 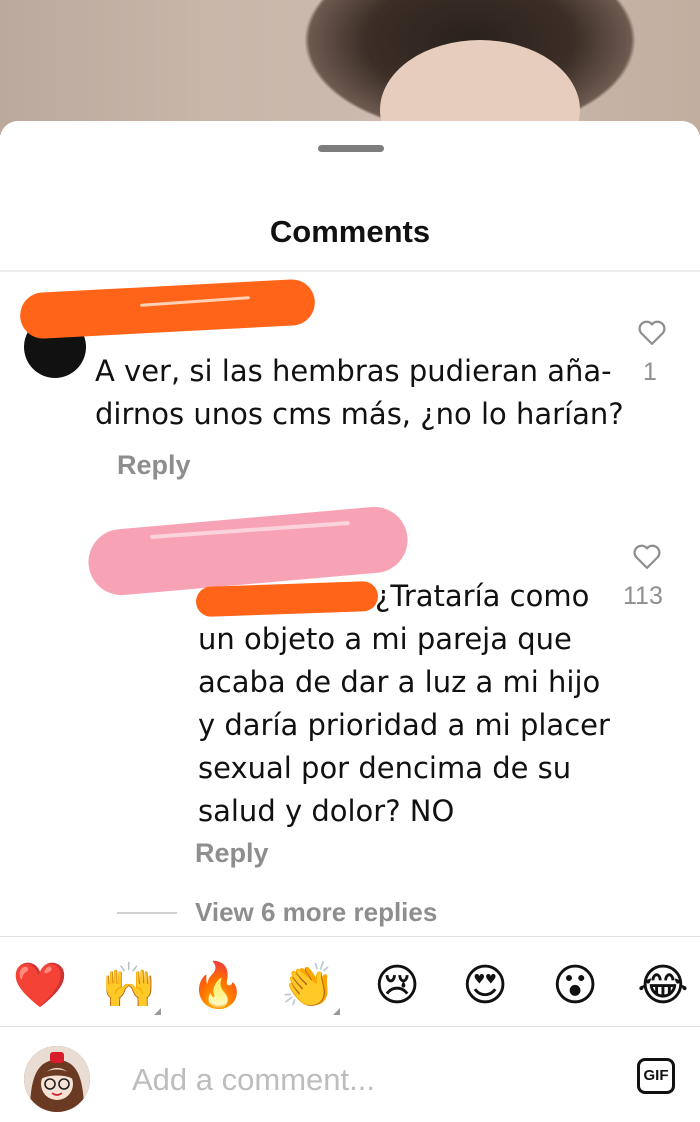 What do you see at coordinates (308, 986) in the screenshot?
I see `clapping-hands-emoji: 👏` at bounding box center [308, 986].